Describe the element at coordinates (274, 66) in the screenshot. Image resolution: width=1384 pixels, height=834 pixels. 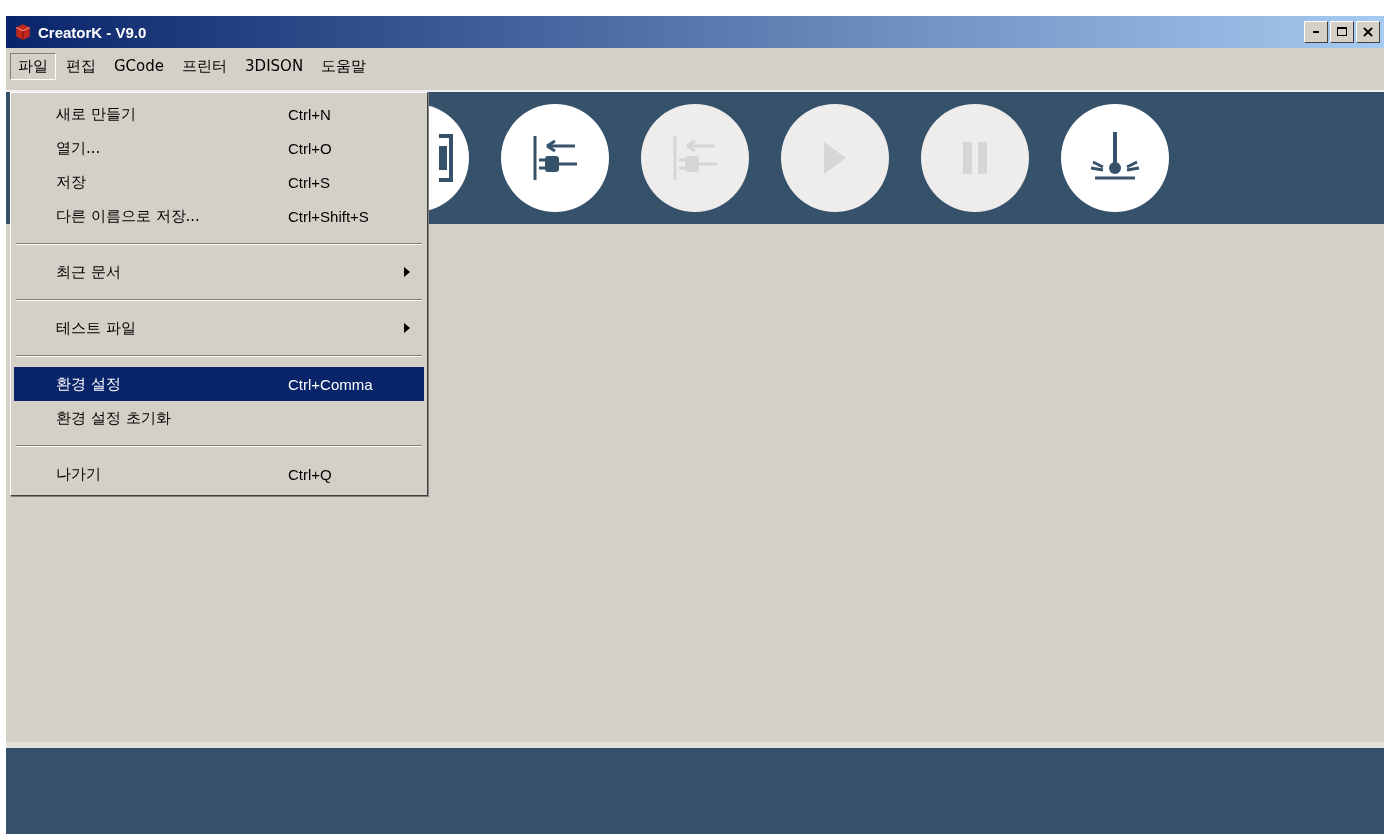
I see `menu-item: 3DISON` at that location.